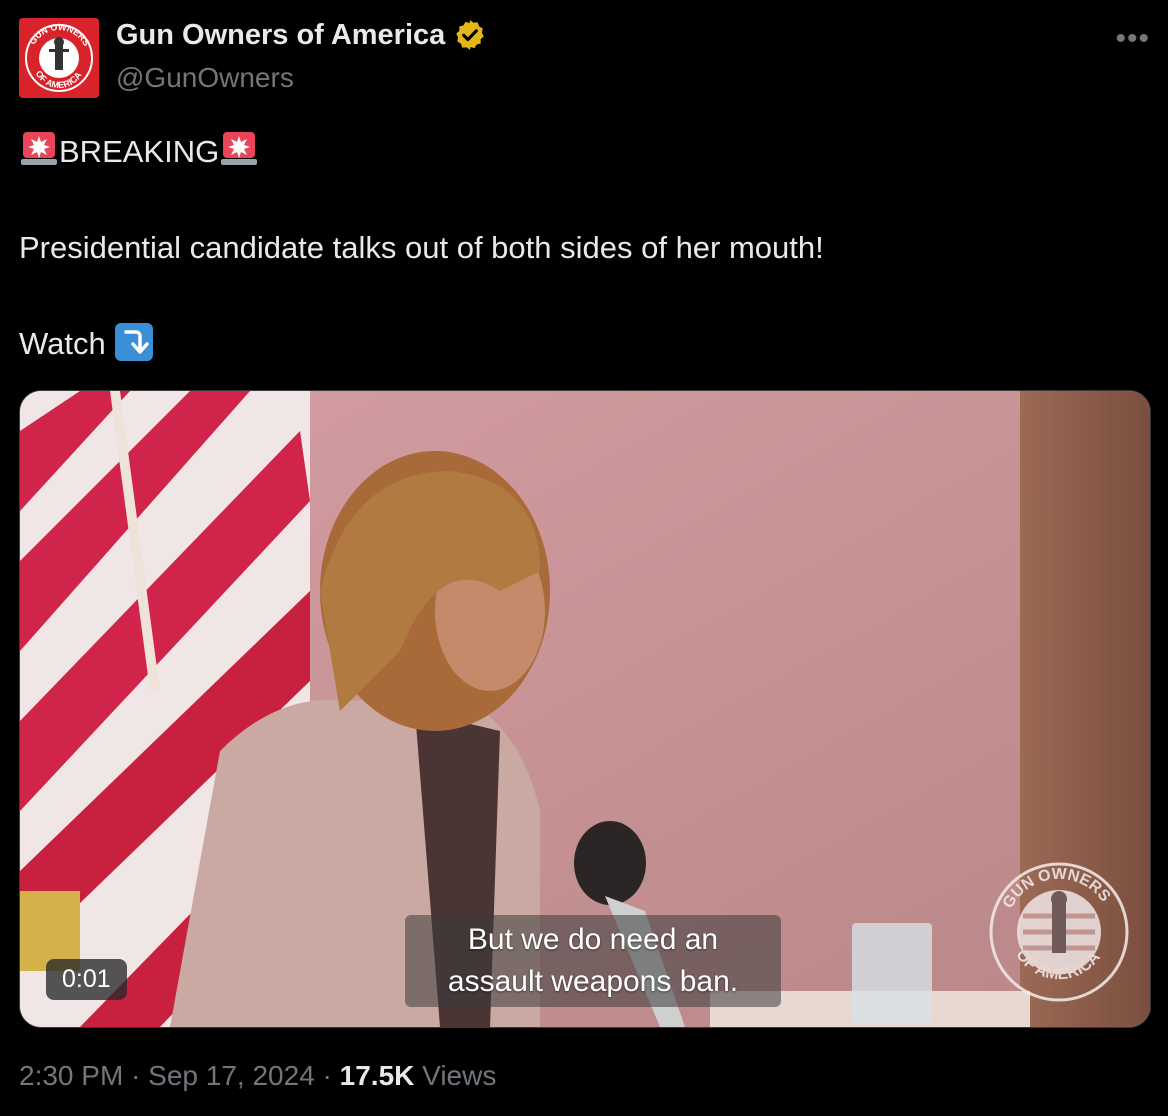 The height and width of the screenshot is (1116, 1168). I want to click on author-name-row: Gun Owners of America, so click(301, 35).